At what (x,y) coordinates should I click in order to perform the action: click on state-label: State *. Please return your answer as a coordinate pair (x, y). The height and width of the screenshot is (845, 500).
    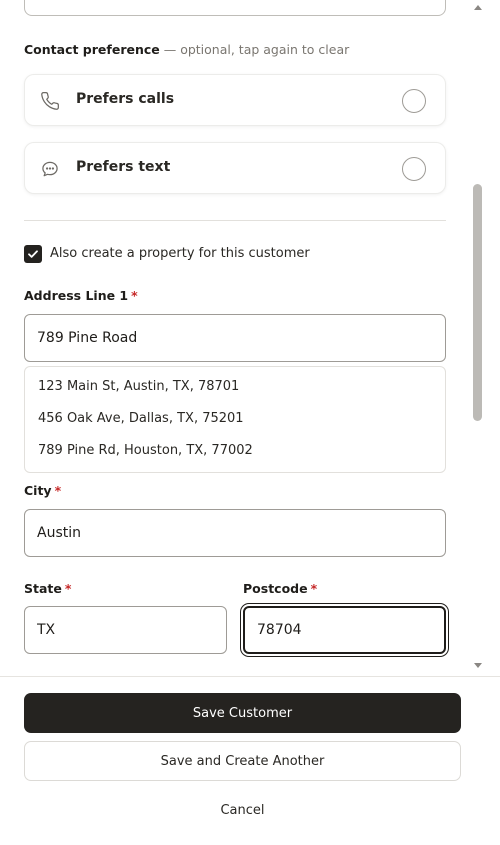
    Looking at the image, I should click on (47, 588).